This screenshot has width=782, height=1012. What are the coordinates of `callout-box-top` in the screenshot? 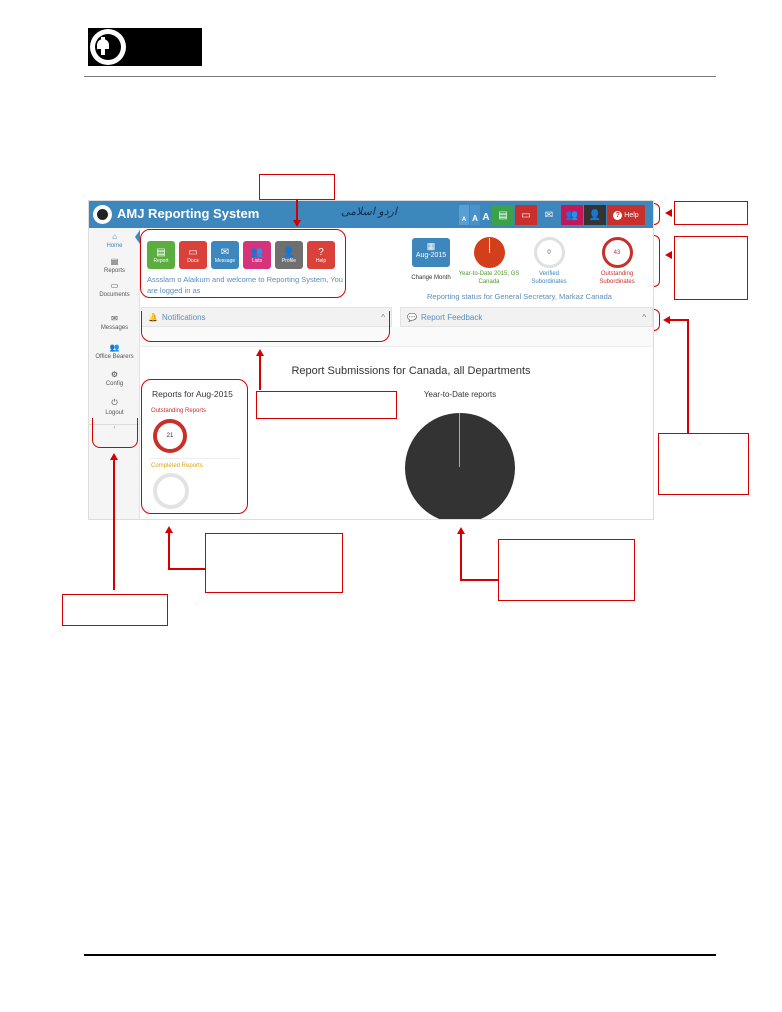 It's located at (297, 187).